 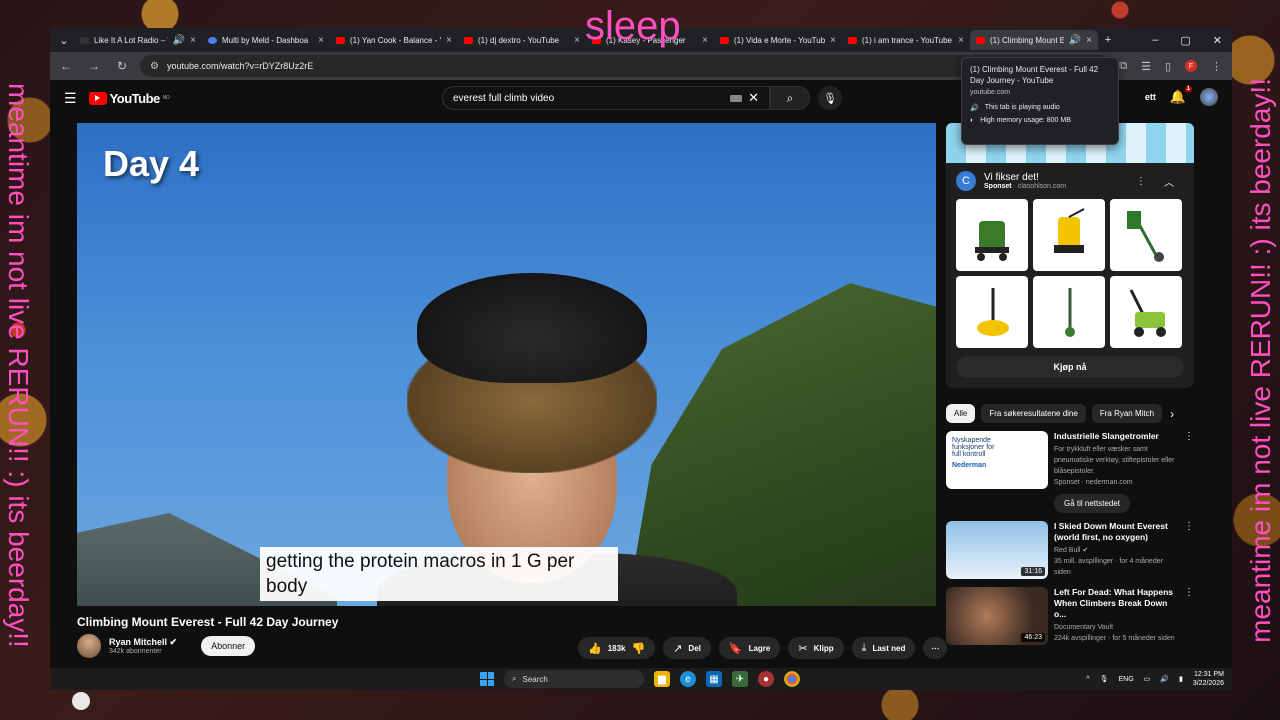 What do you see at coordinates (1192, 40) in the screenshot?
I see `window-controls: – ▢ ✕` at bounding box center [1192, 40].